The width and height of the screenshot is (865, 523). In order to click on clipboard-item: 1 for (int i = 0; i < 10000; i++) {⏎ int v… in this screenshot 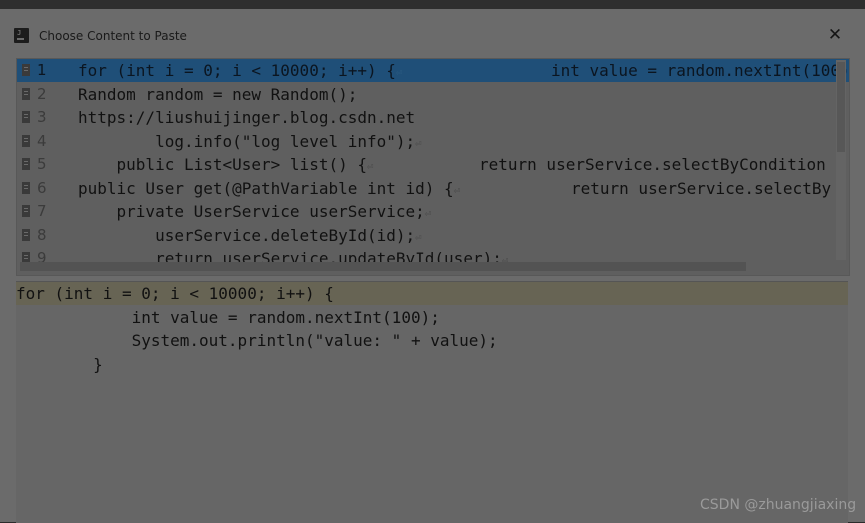, I will do `click(433, 70)`.